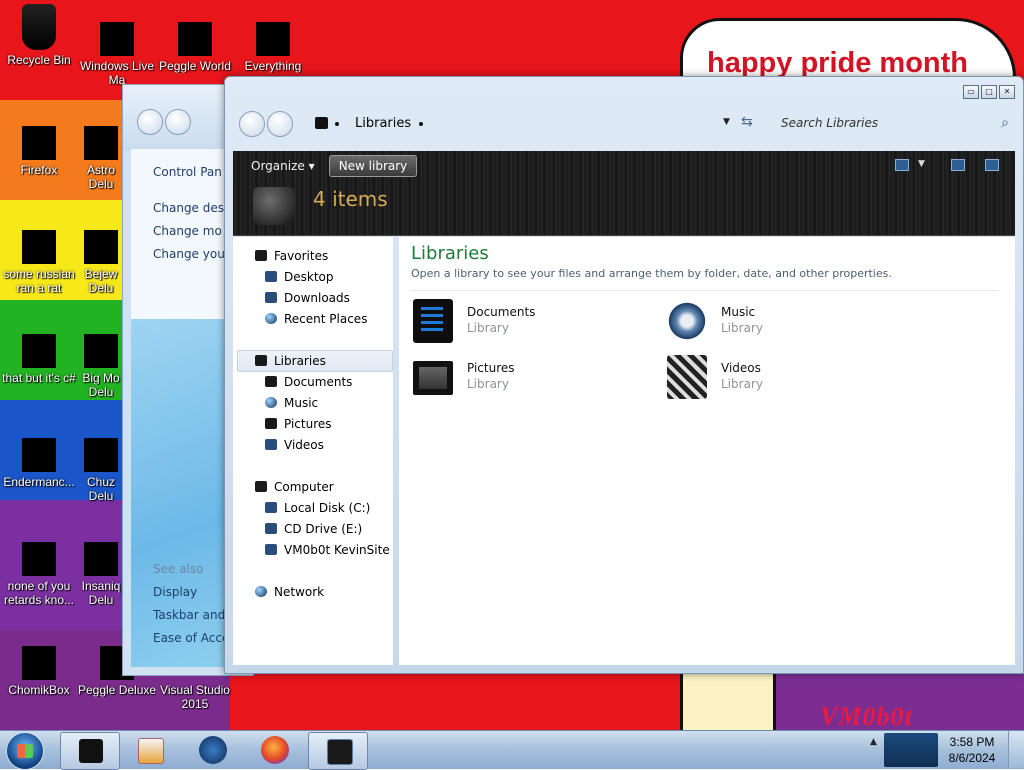  Describe the element at coordinates (289, 592) in the screenshot. I see `nav-network: Network` at that location.